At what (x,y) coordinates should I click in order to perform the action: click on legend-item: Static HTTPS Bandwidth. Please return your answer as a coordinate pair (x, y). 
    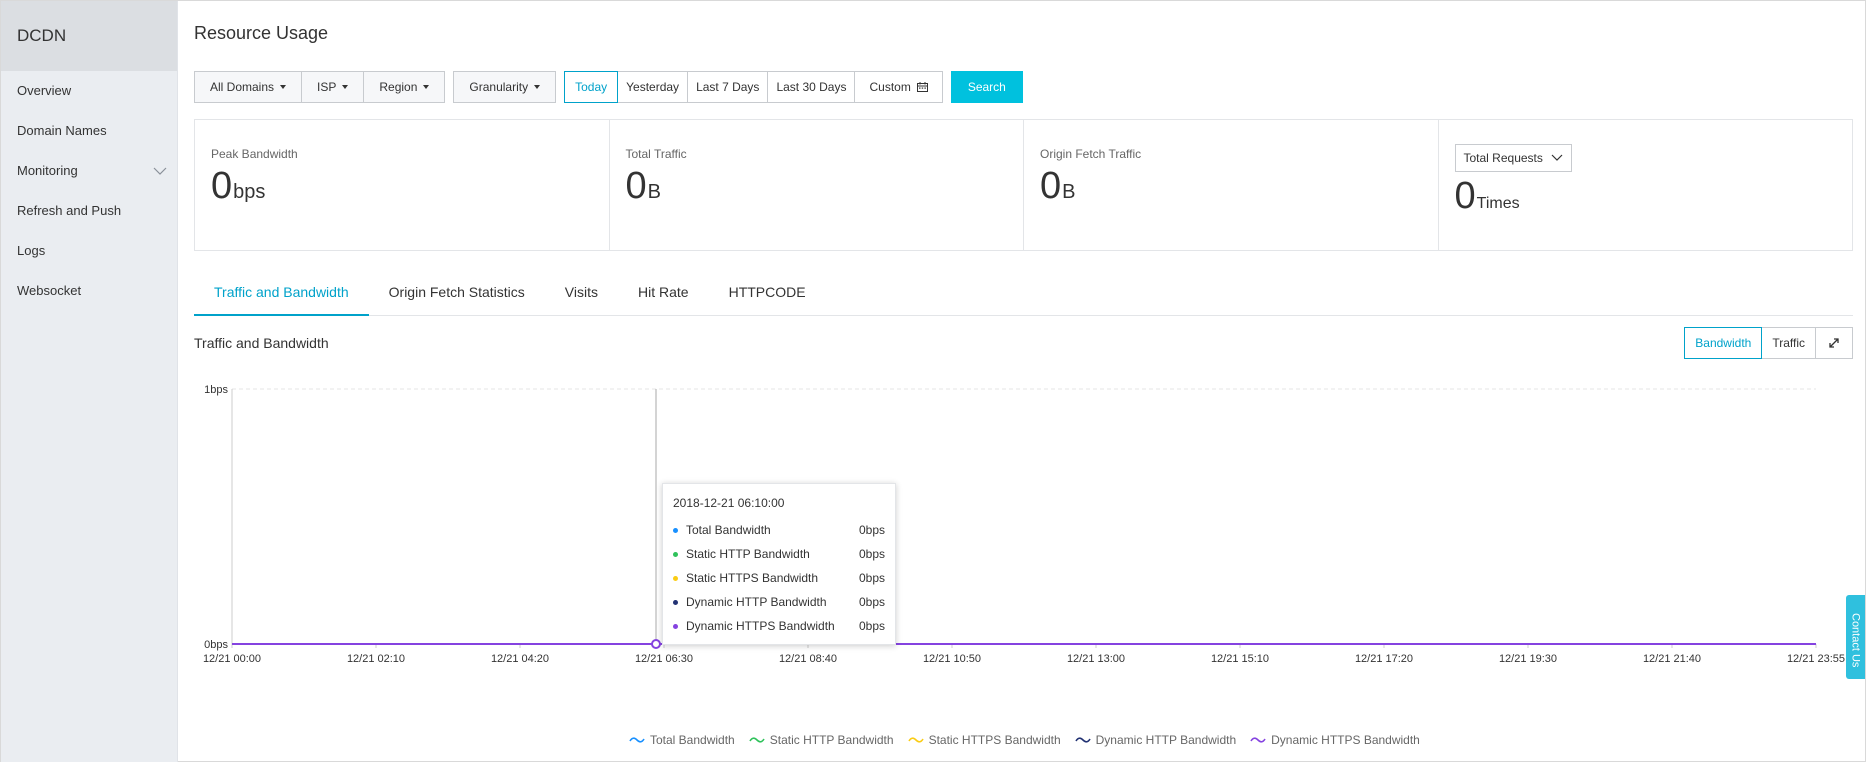
    Looking at the image, I should click on (984, 740).